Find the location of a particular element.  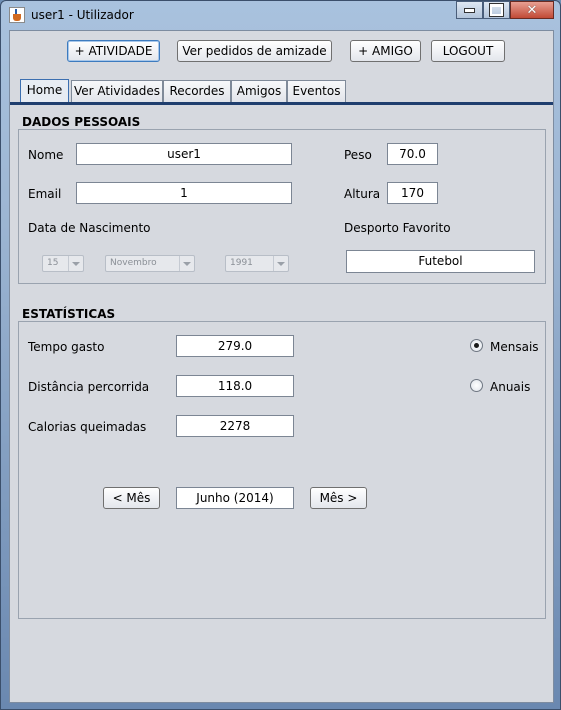

java-app-icon is located at coordinates (17, 15).